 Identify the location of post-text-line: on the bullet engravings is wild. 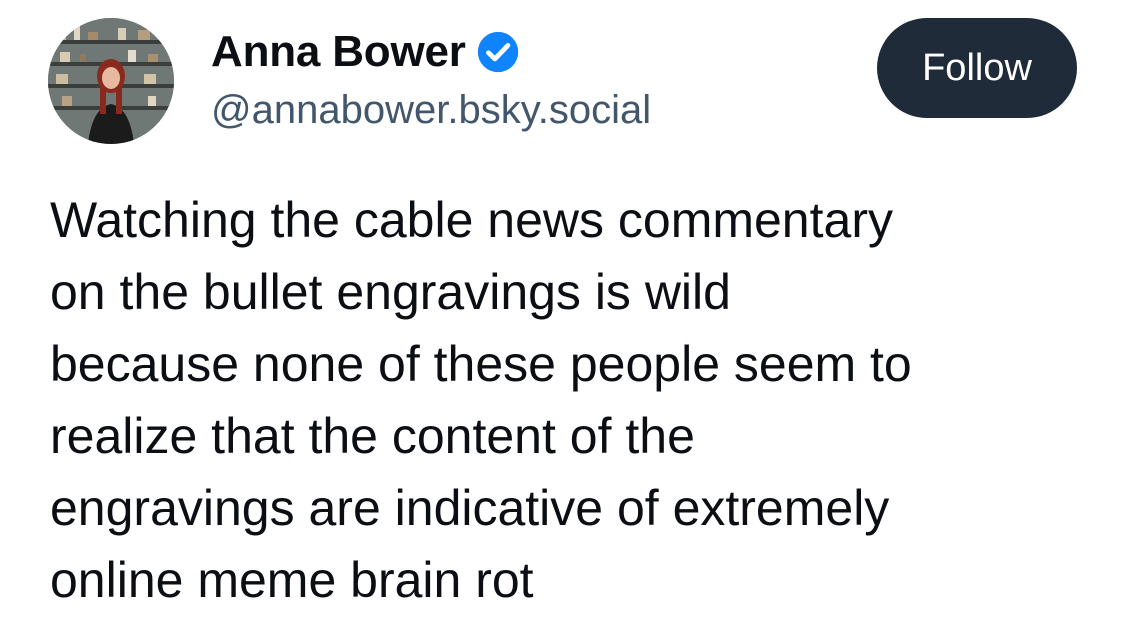
(390, 292).